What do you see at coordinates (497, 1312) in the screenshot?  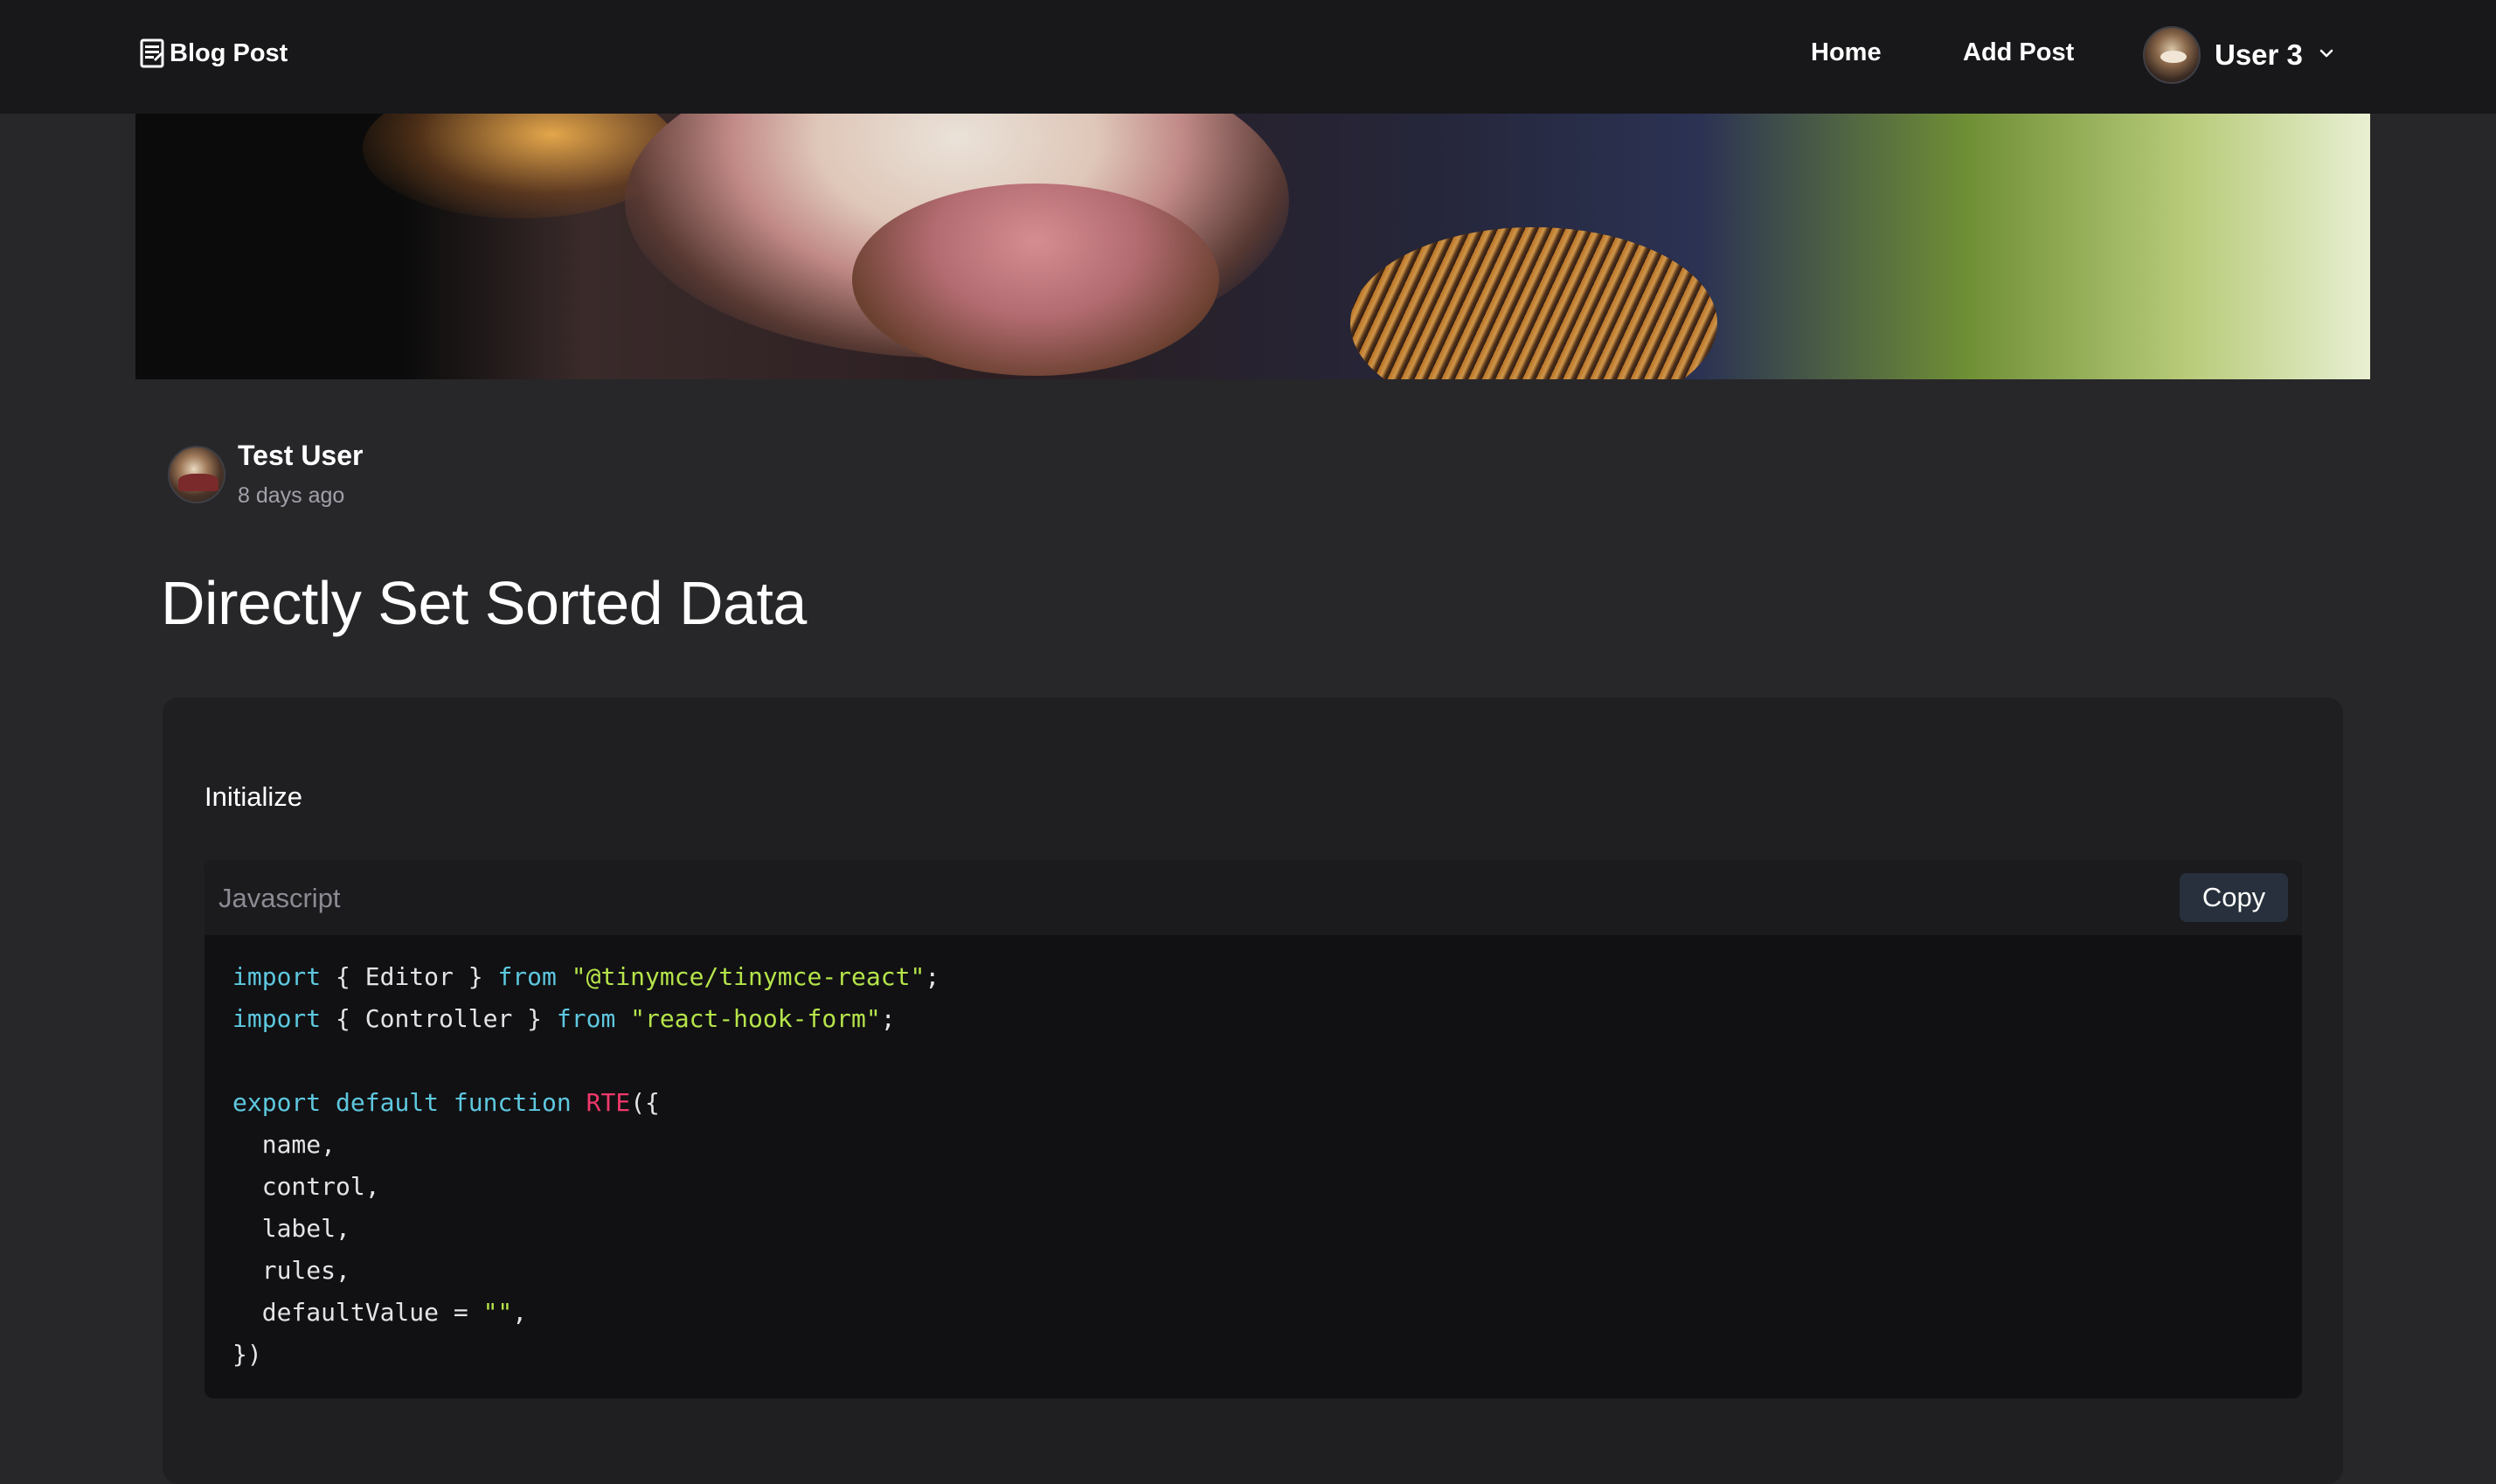 I see `code-token: ""` at bounding box center [497, 1312].